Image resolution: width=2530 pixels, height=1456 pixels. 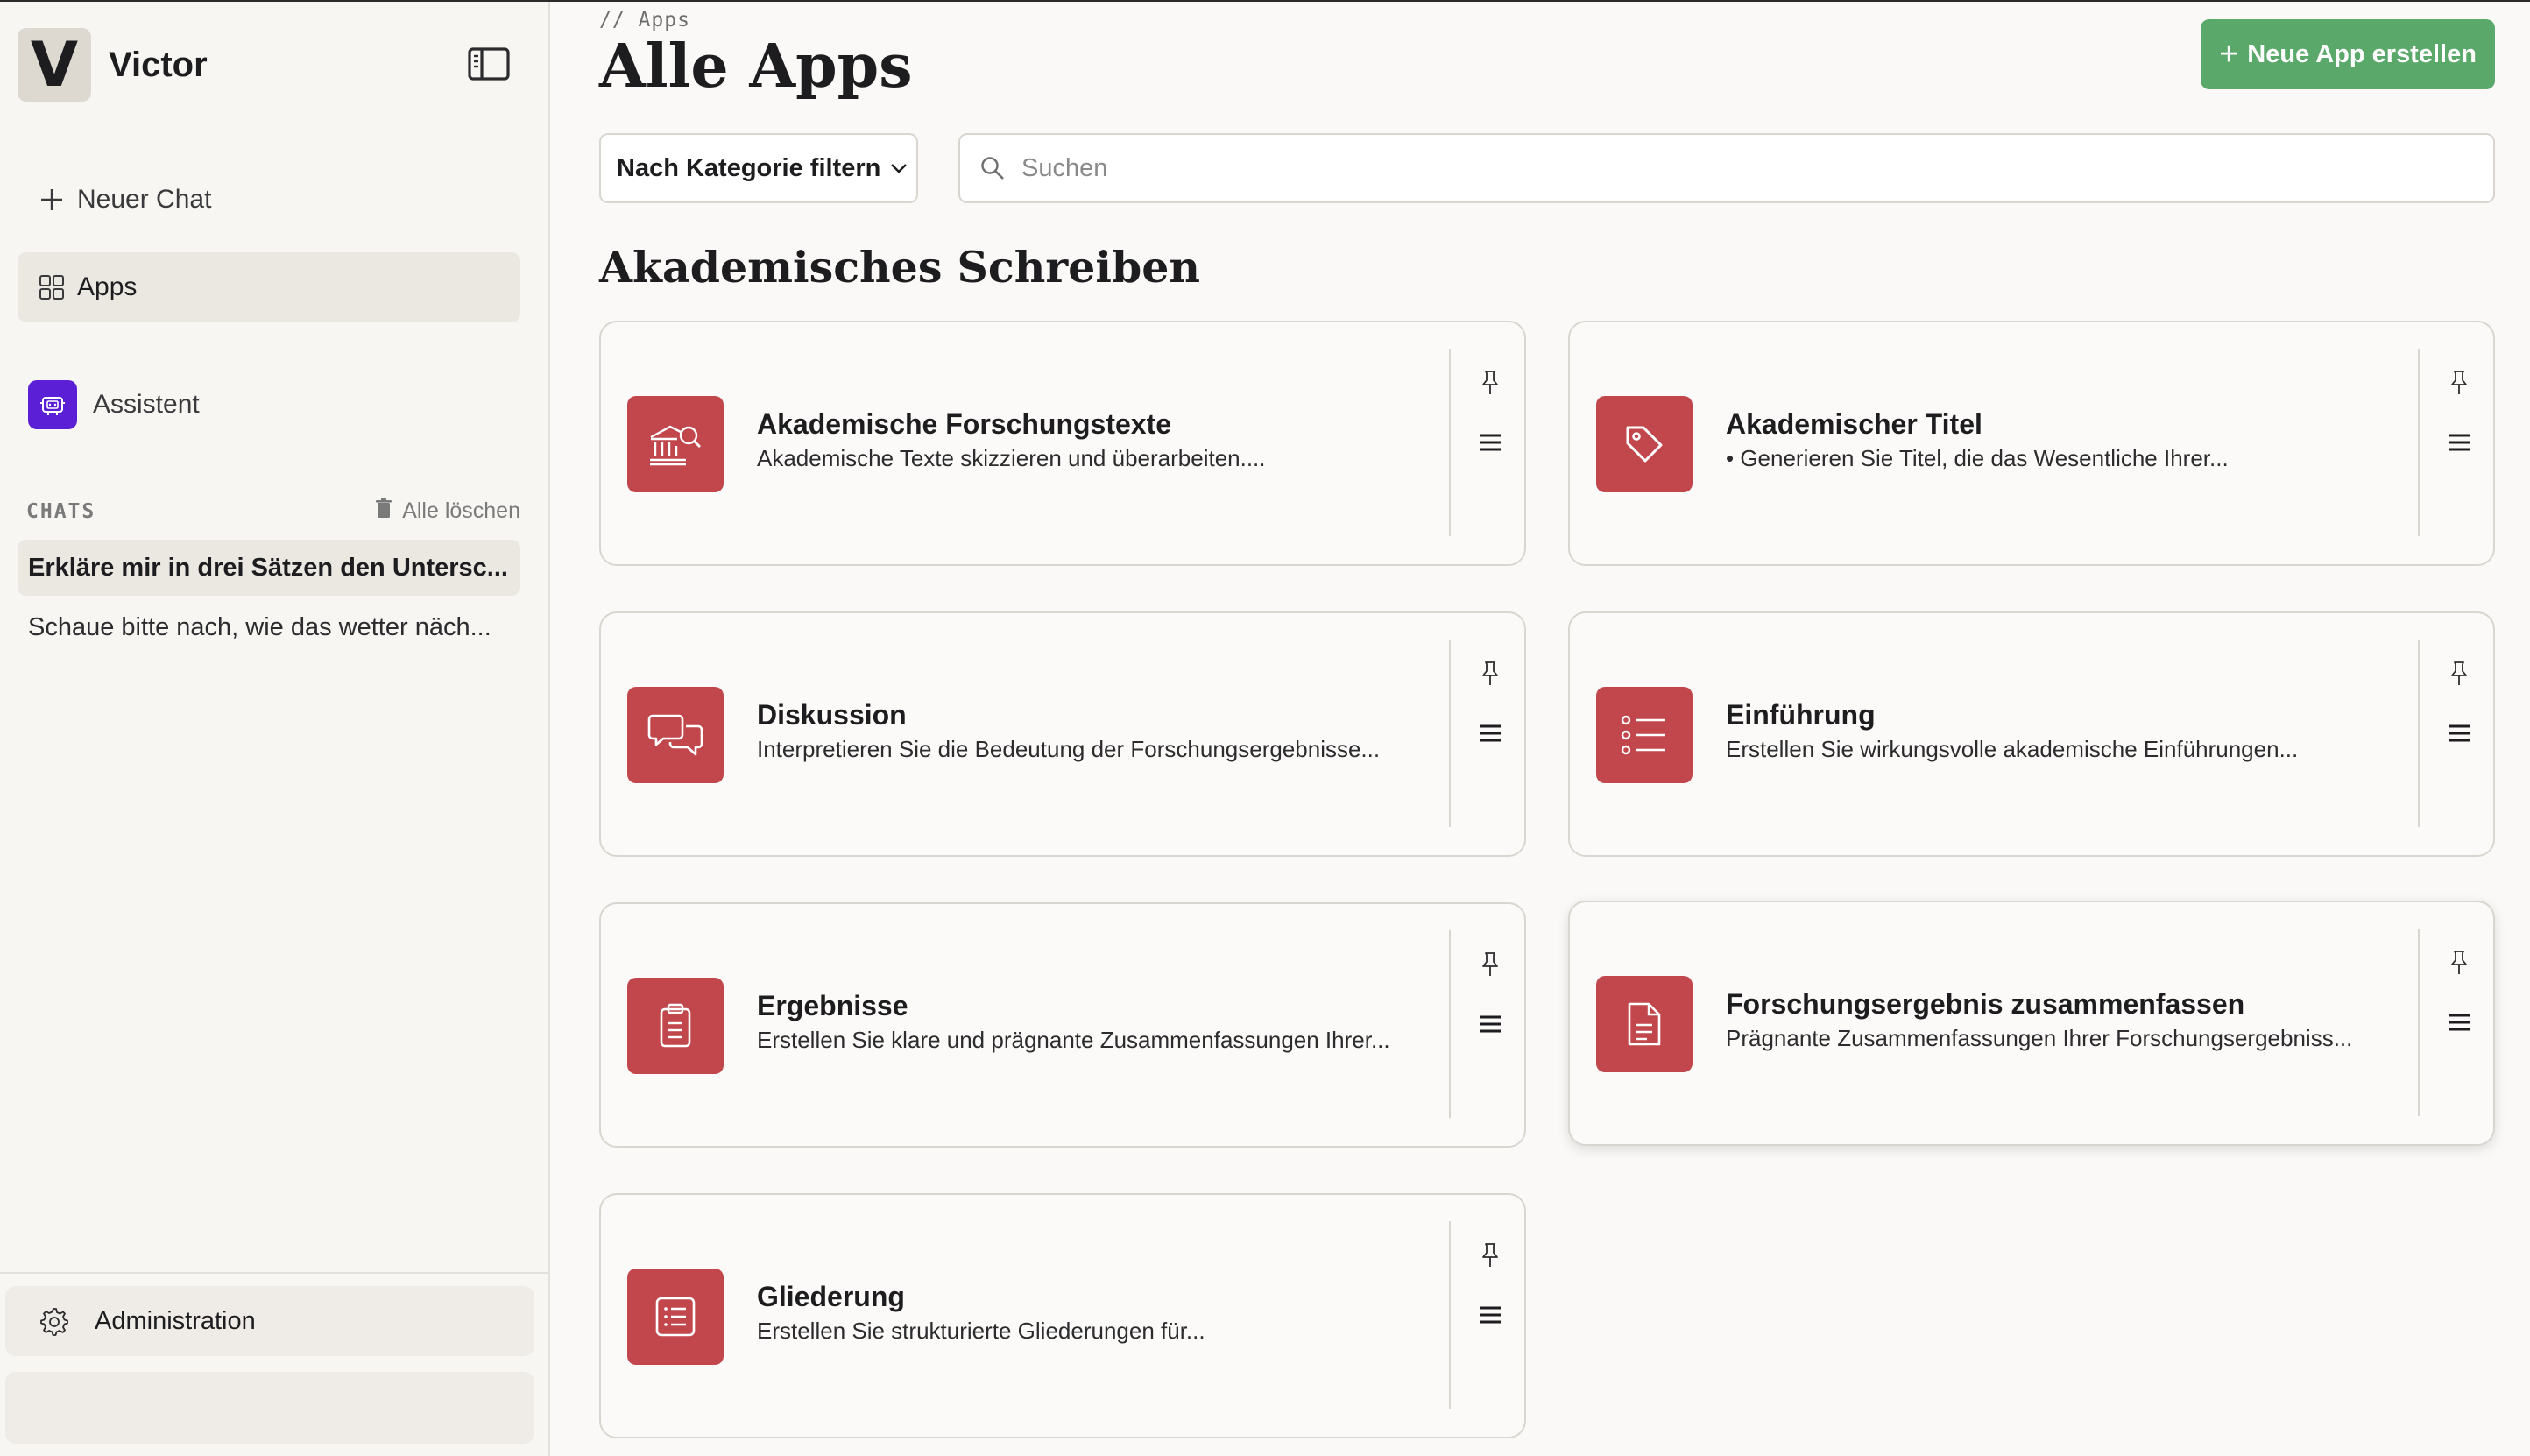 I want to click on app-card-title: Forschungsergebnis zusammenfassen, so click(x=1986, y=1004).